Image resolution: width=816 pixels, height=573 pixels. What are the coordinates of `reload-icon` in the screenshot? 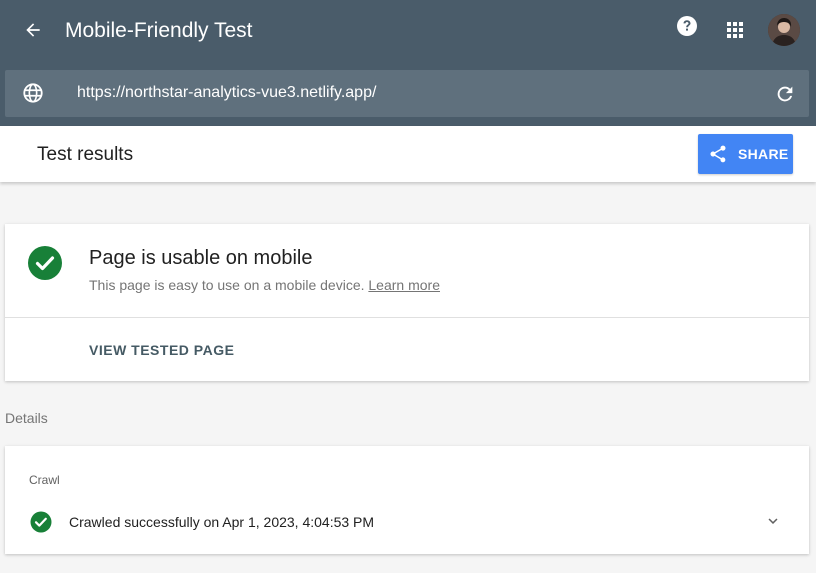 It's located at (785, 94).